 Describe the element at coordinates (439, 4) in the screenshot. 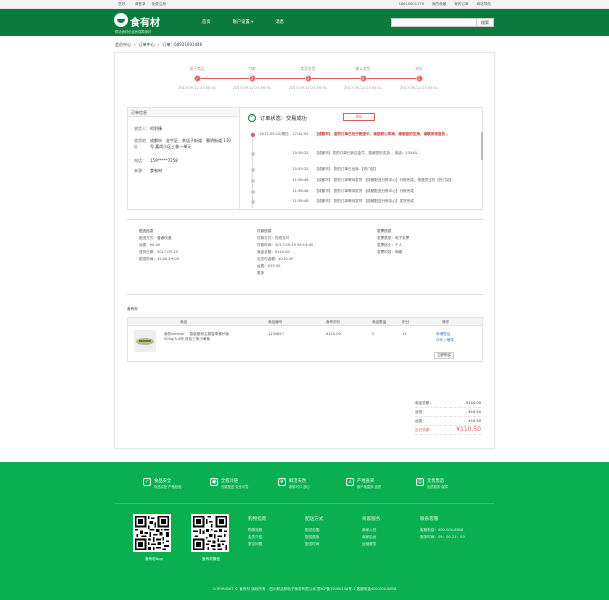

I see `favorites-link: 我的收藏` at that location.